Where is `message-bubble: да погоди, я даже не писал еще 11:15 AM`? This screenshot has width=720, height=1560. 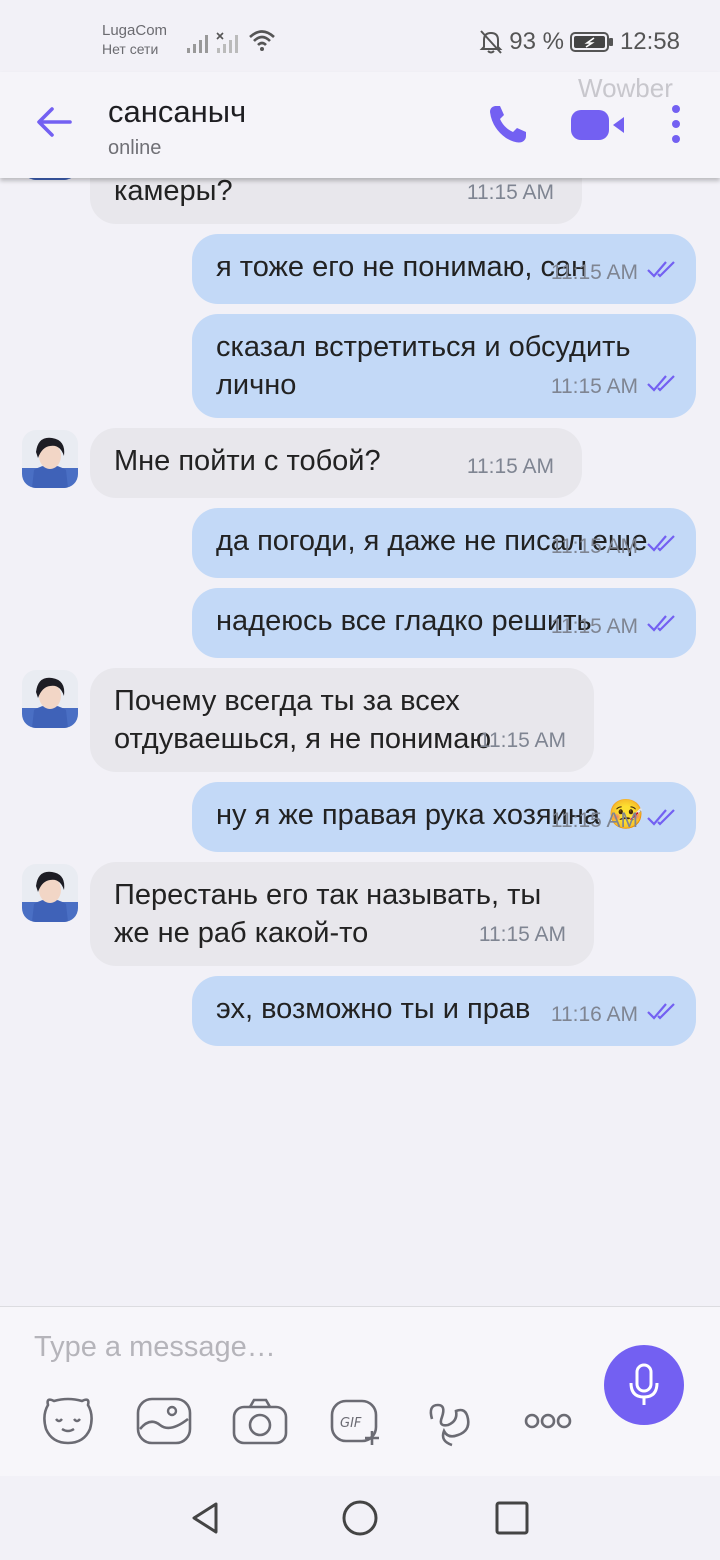 message-bubble: да погоди, я даже не писал еще 11:15 AM is located at coordinates (444, 543).